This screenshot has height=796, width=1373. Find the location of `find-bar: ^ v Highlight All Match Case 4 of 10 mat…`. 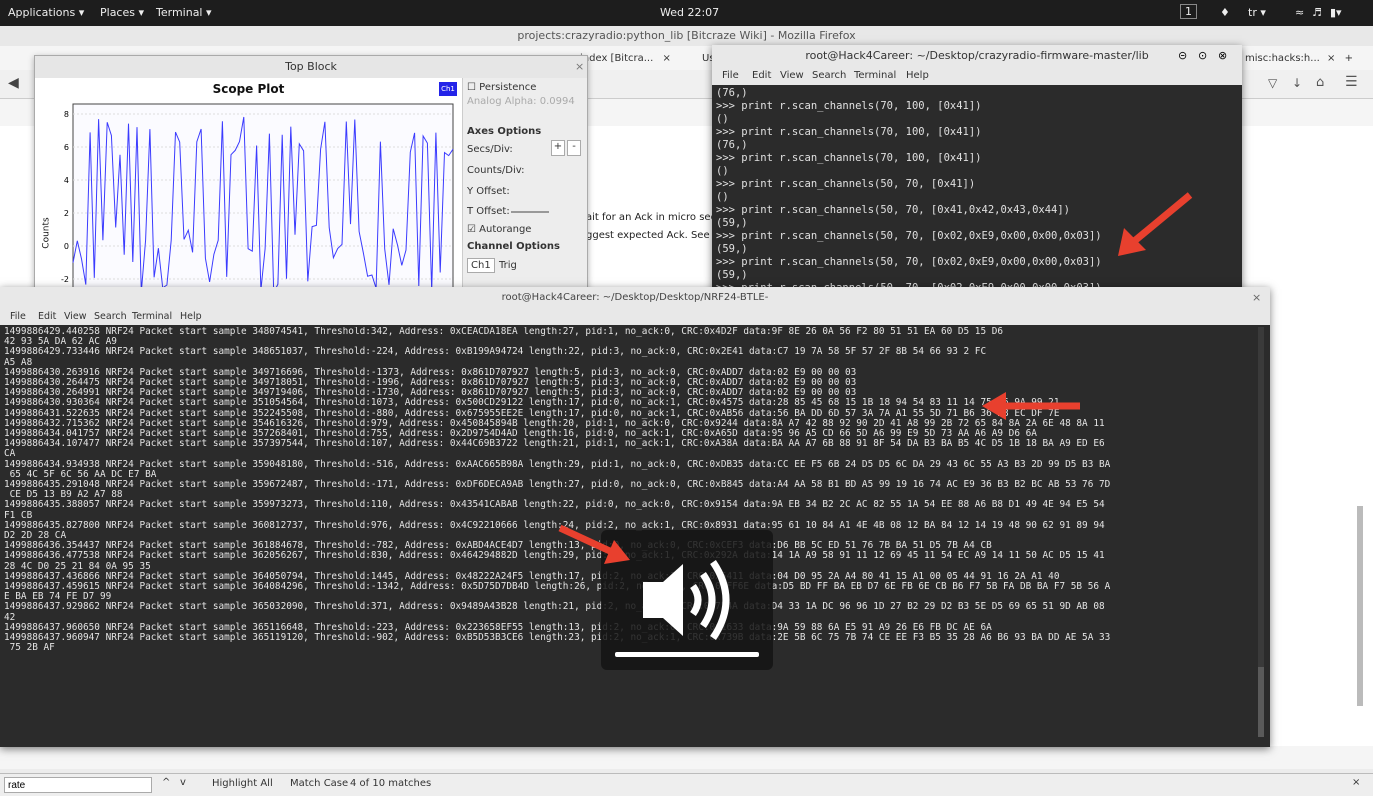

find-bar: ^ v Highlight All Match Case 4 of 10 mat… is located at coordinates (686, 784).